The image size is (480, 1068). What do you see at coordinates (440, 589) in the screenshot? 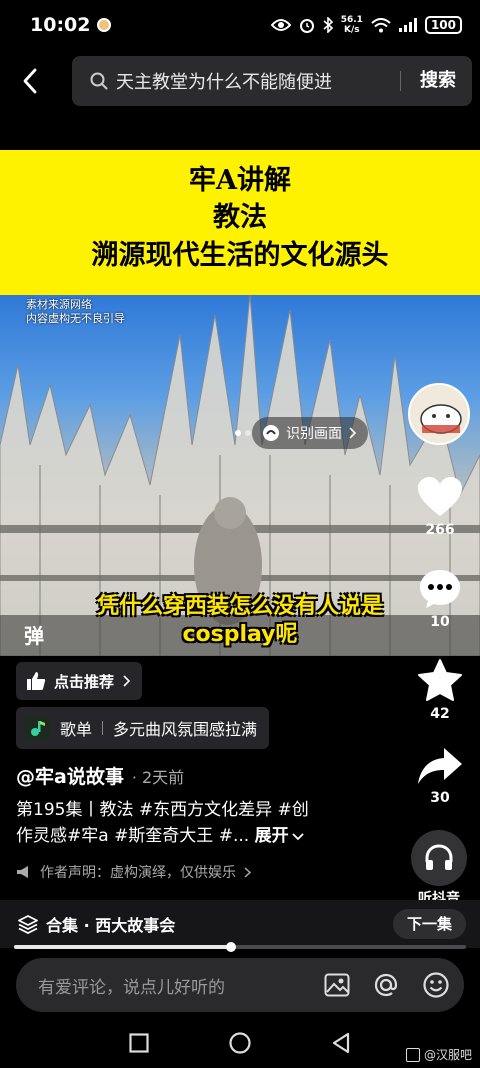
I see `comment-icon` at bounding box center [440, 589].